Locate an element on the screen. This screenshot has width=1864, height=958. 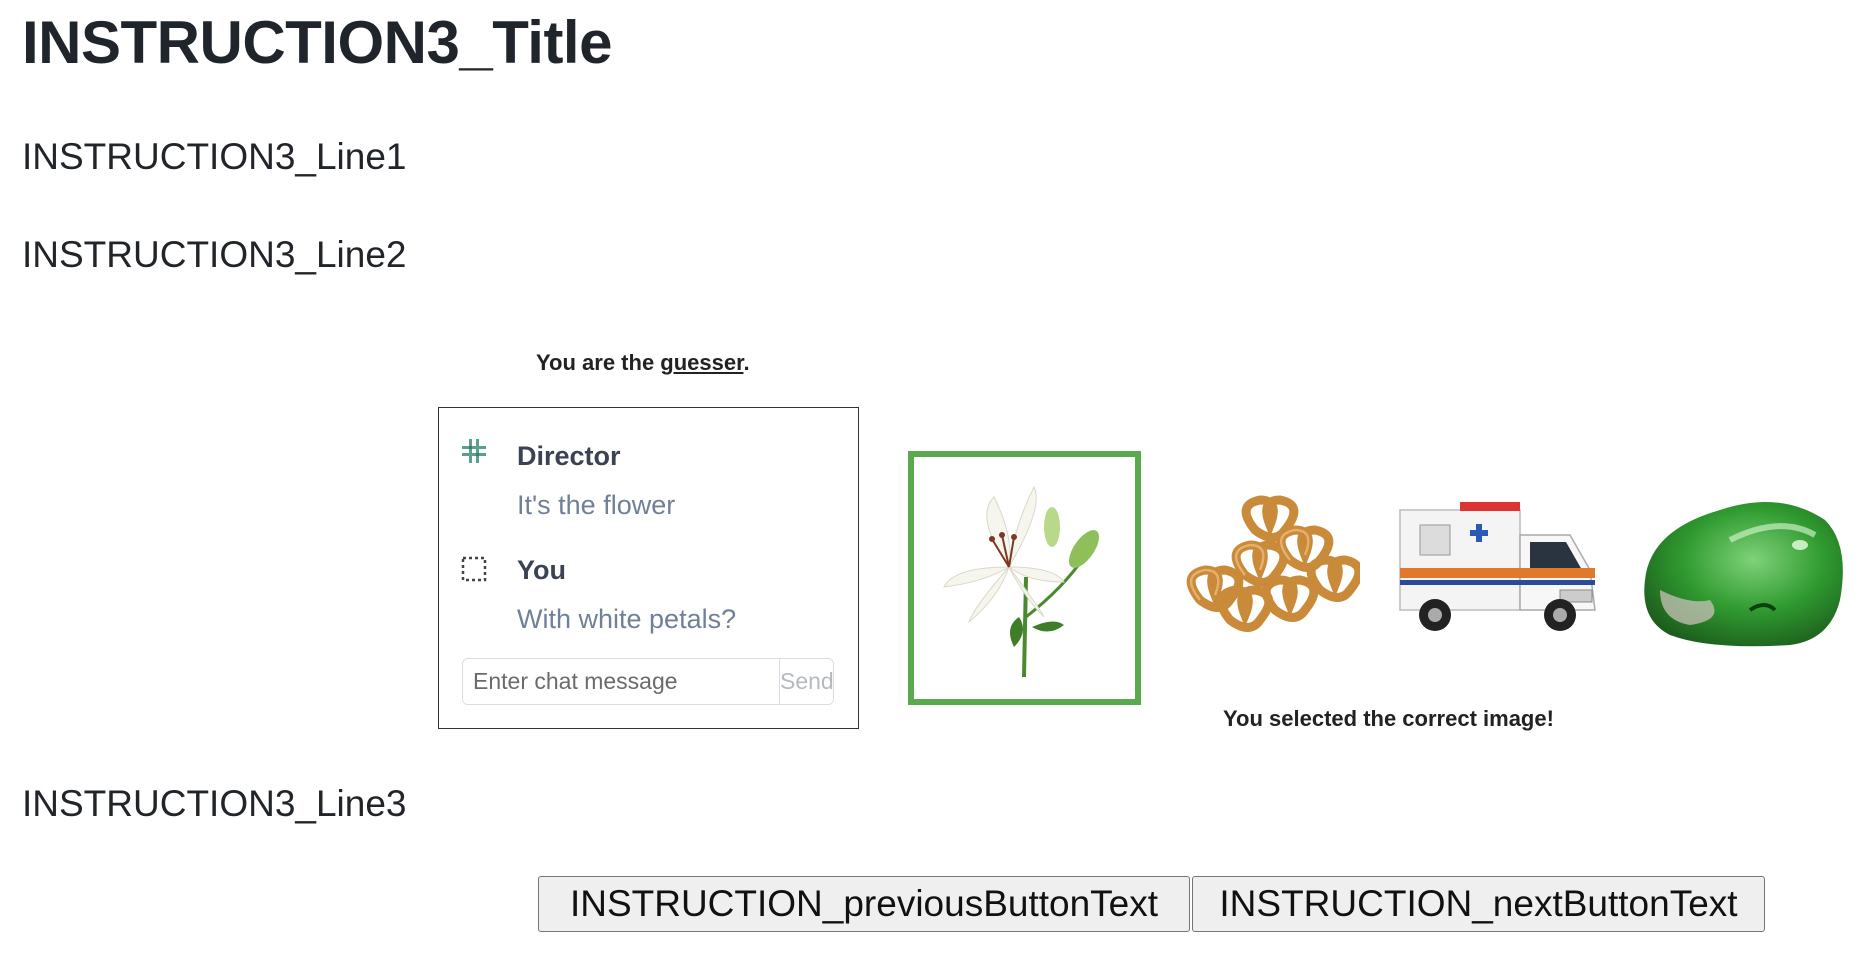
green-soap-image is located at coordinates (1743, 574).